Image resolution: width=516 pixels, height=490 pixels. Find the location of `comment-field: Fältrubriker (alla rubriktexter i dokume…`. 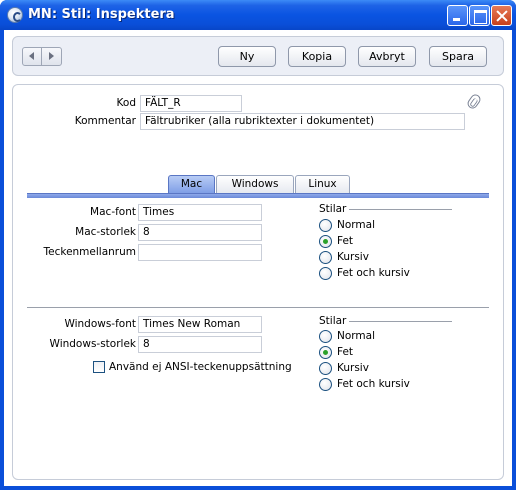

comment-field: Fältrubriker (alla rubriktexter i dokume… is located at coordinates (302, 121).